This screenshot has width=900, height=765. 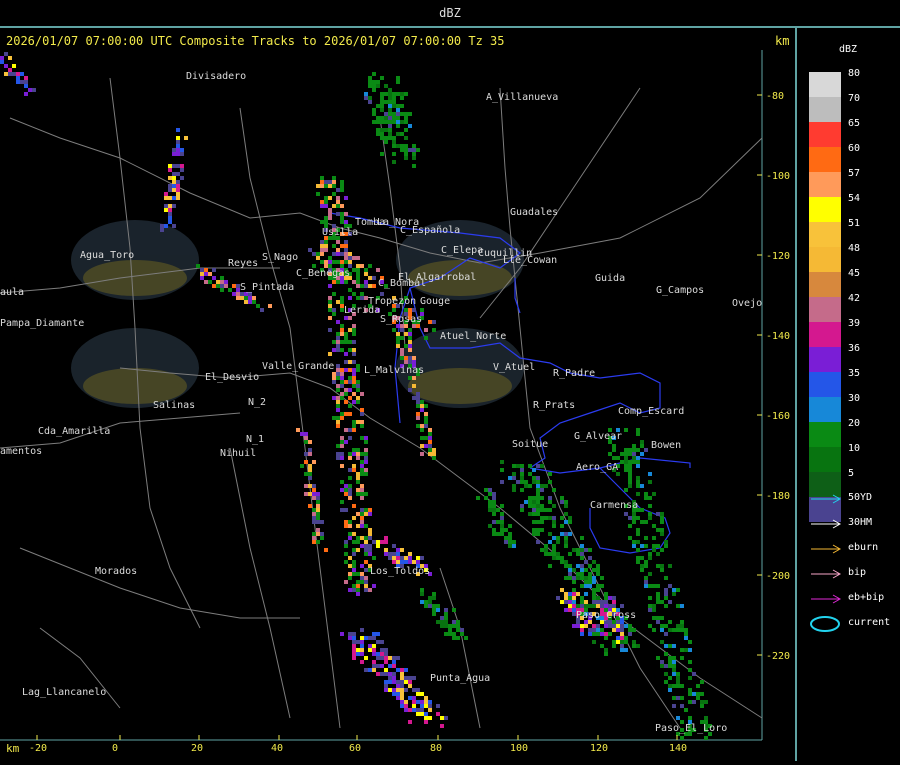 What do you see at coordinates (598, 436) in the screenshot?
I see `place-label: G_Alvear` at bounding box center [598, 436].